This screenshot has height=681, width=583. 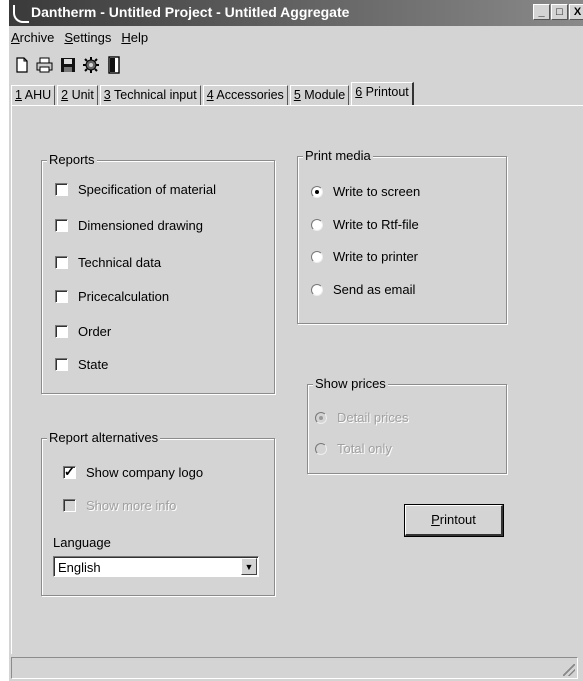 I want to click on menu-archive: Archive, so click(x=32, y=40).